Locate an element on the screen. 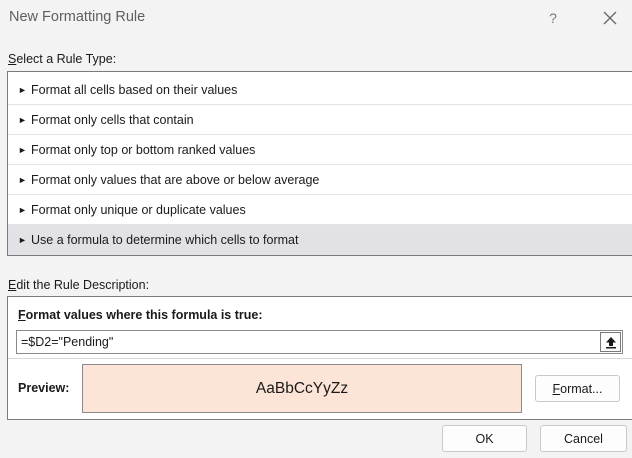 Image resolution: width=632 pixels, height=458 pixels. divider is located at coordinates (320, 358).